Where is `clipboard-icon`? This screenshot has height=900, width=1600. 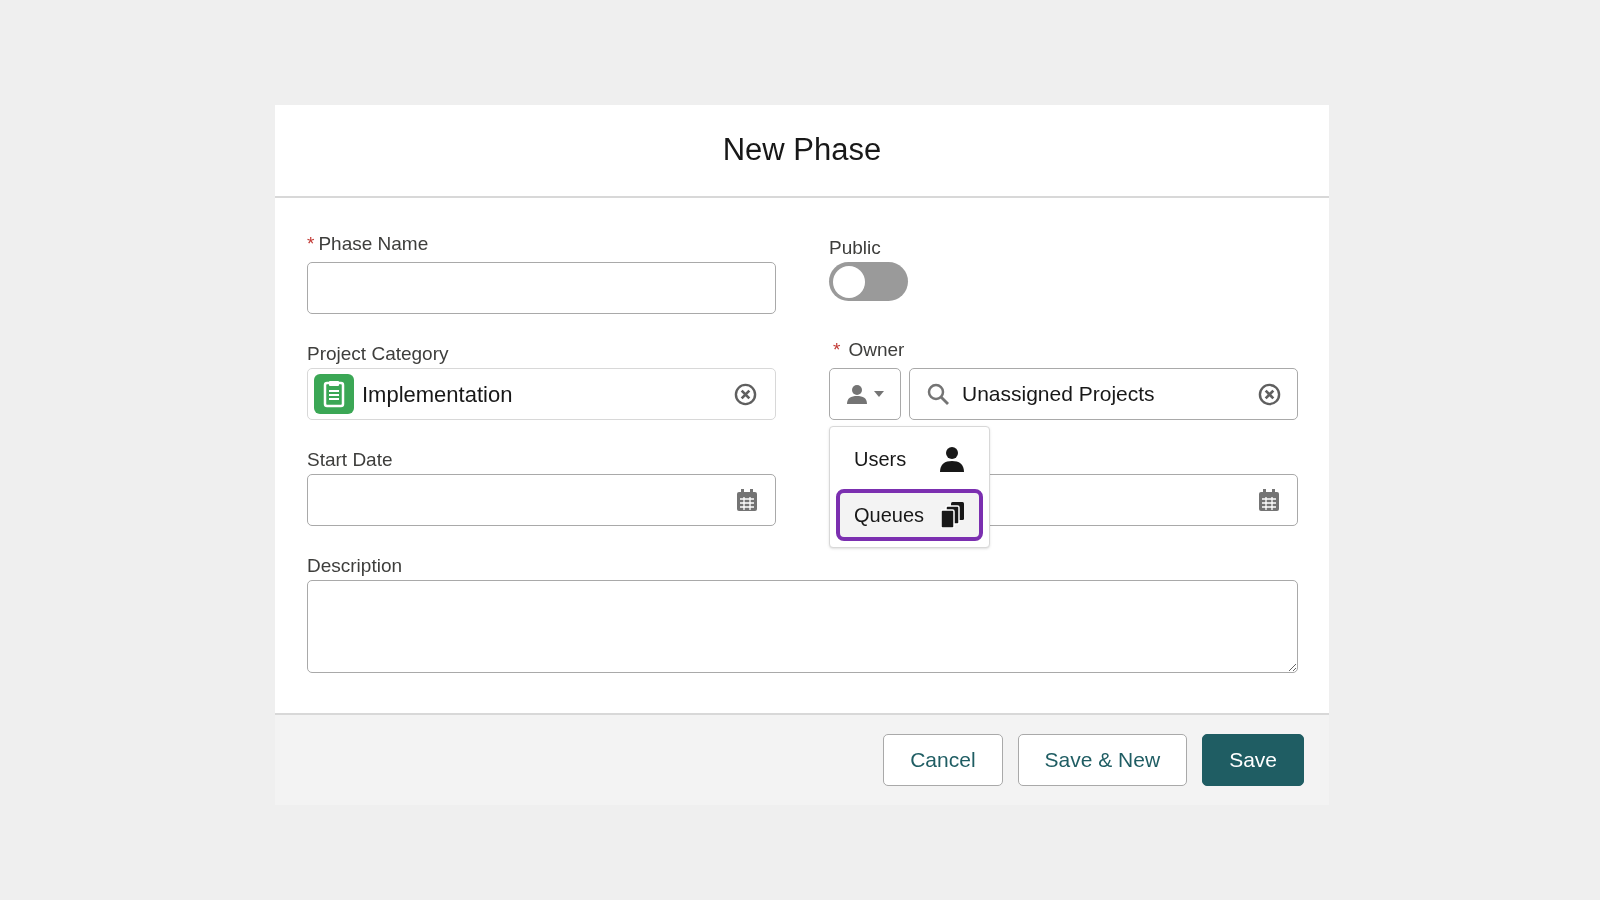 clipboard-icon is located at coordinates (334, 394).